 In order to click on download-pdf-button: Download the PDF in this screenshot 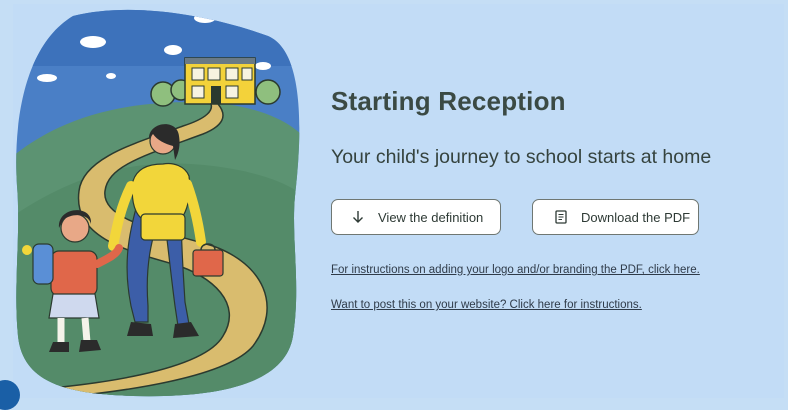, I will do `click(615, 217)`.